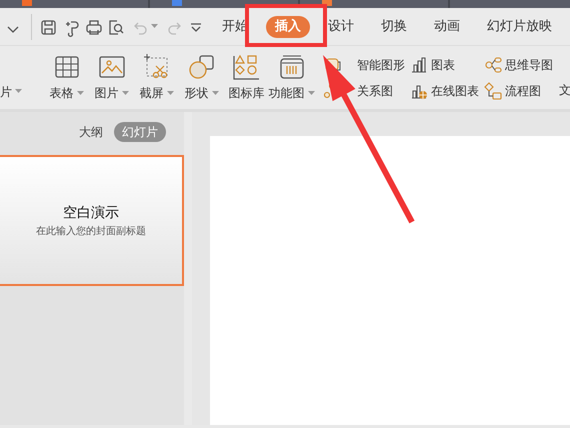 The height and width of the screenshot is (428, 570). Describe the element at coordinates (518, 91) in the screenshot. I see `ribbon-button: 流程图` at that location.